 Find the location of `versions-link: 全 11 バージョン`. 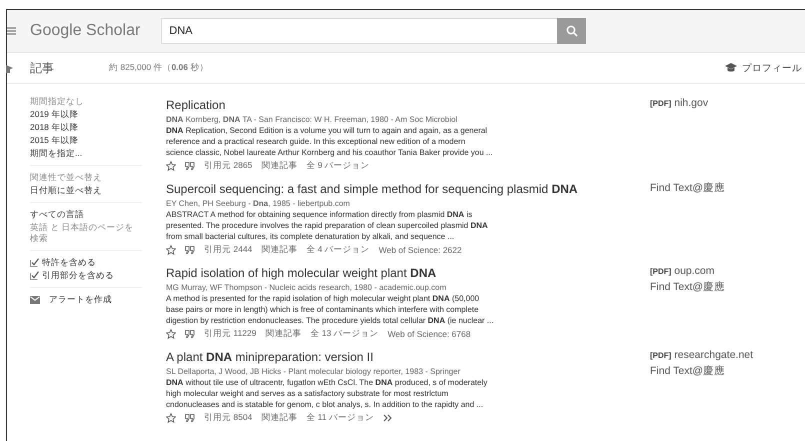

versions-link: 全 11 バージョン is located at coordinates (340, 418).